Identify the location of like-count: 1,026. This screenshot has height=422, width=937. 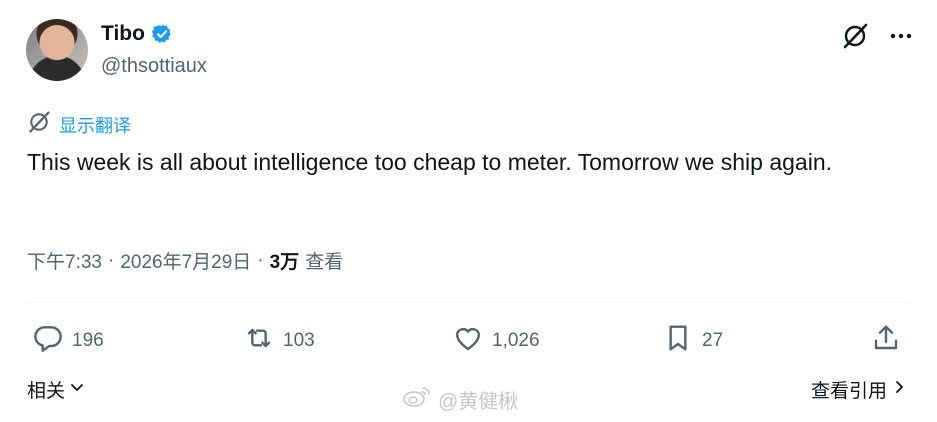
(516, 340).